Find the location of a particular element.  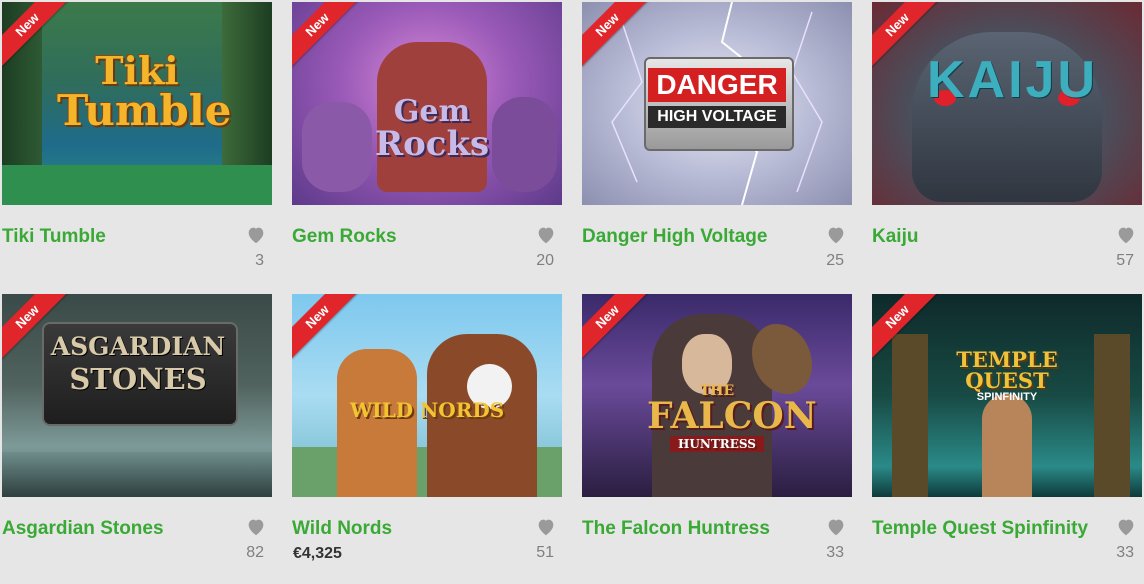

favorite-count: 3 is located at coordinates (259, 260).